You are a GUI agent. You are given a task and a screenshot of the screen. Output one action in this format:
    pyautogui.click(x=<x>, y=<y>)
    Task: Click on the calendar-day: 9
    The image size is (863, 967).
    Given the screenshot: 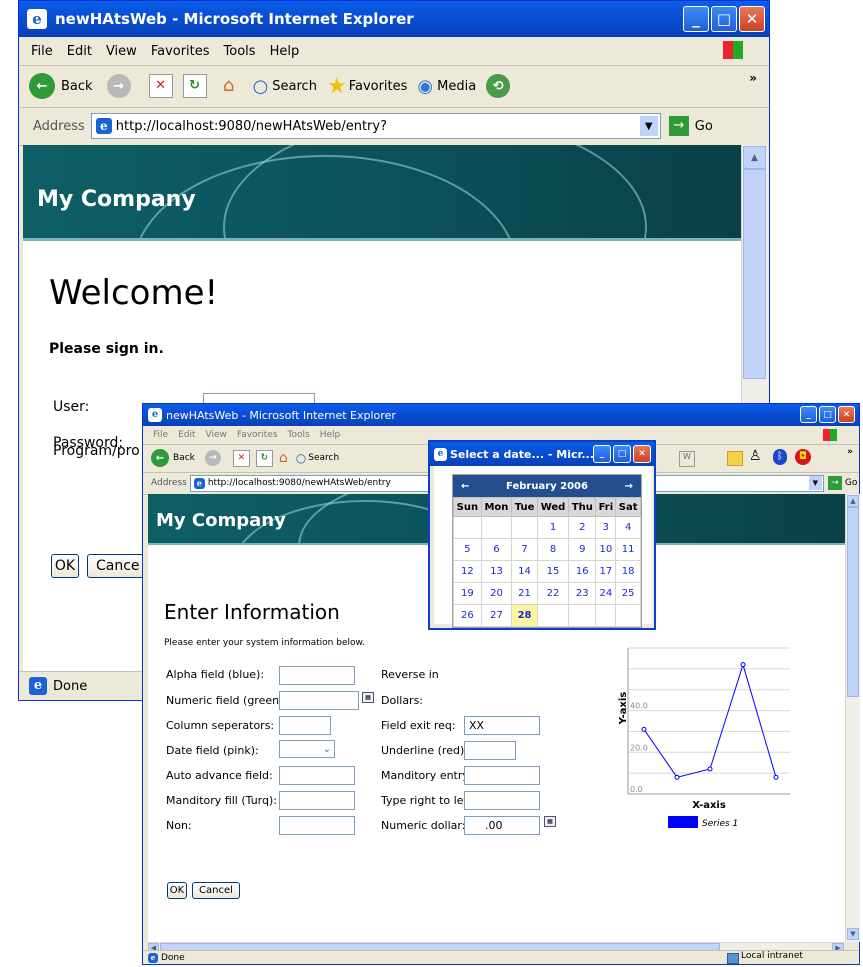 What is the action you would take?
    pyautogui.click(x=582, y=549)
    